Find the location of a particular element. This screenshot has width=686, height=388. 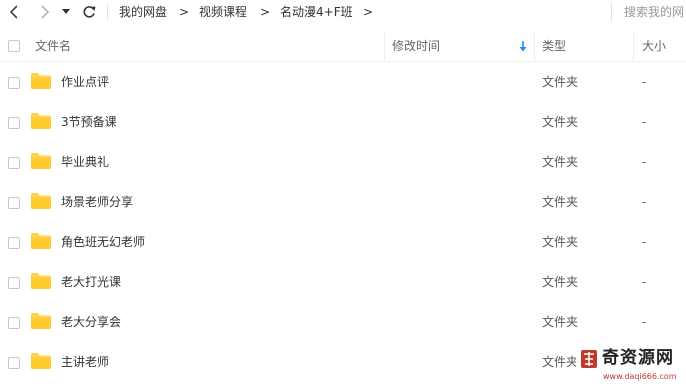

watermark-logo-icon is located at coordinates (589, 359).